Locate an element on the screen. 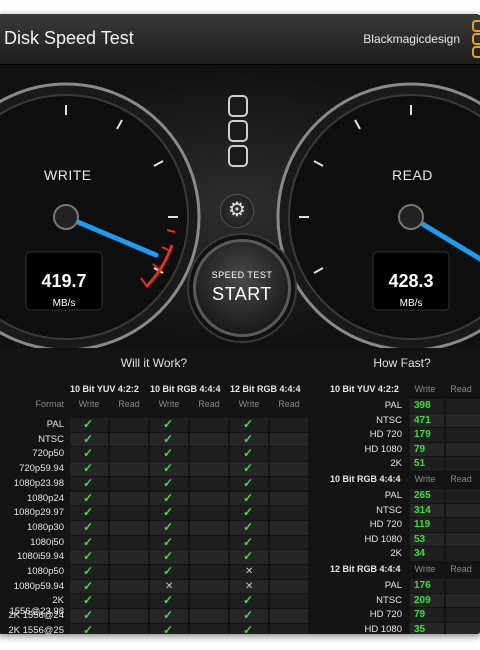  row-format-label: 1080i59.94 is located at coordinates (40, 557).